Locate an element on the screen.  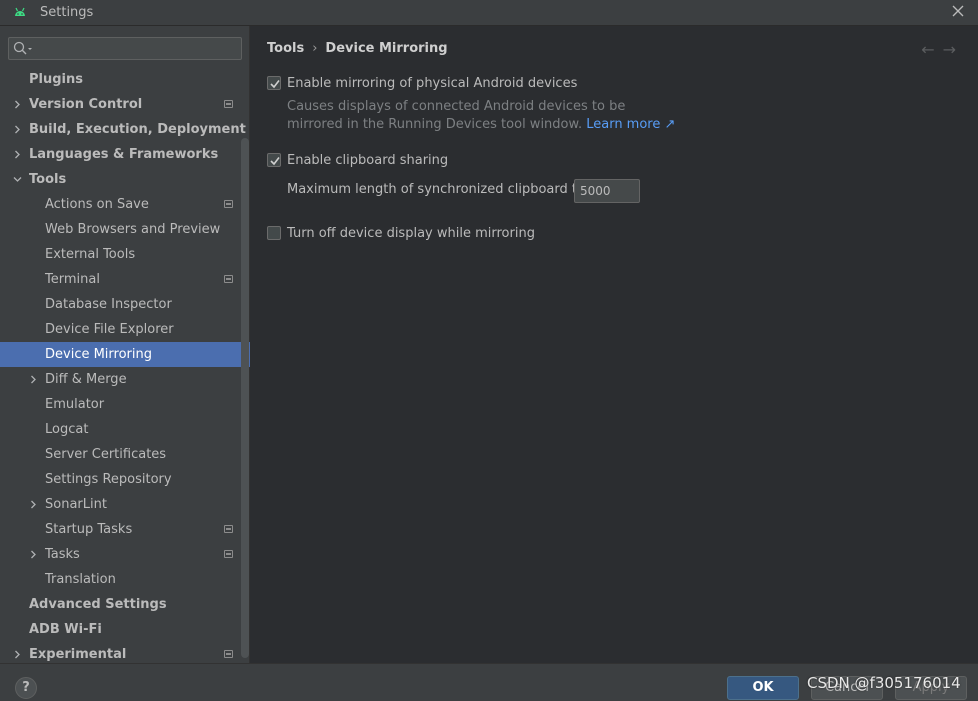
sidebar-item-label: Tasks is located at coordinates (62, 554).